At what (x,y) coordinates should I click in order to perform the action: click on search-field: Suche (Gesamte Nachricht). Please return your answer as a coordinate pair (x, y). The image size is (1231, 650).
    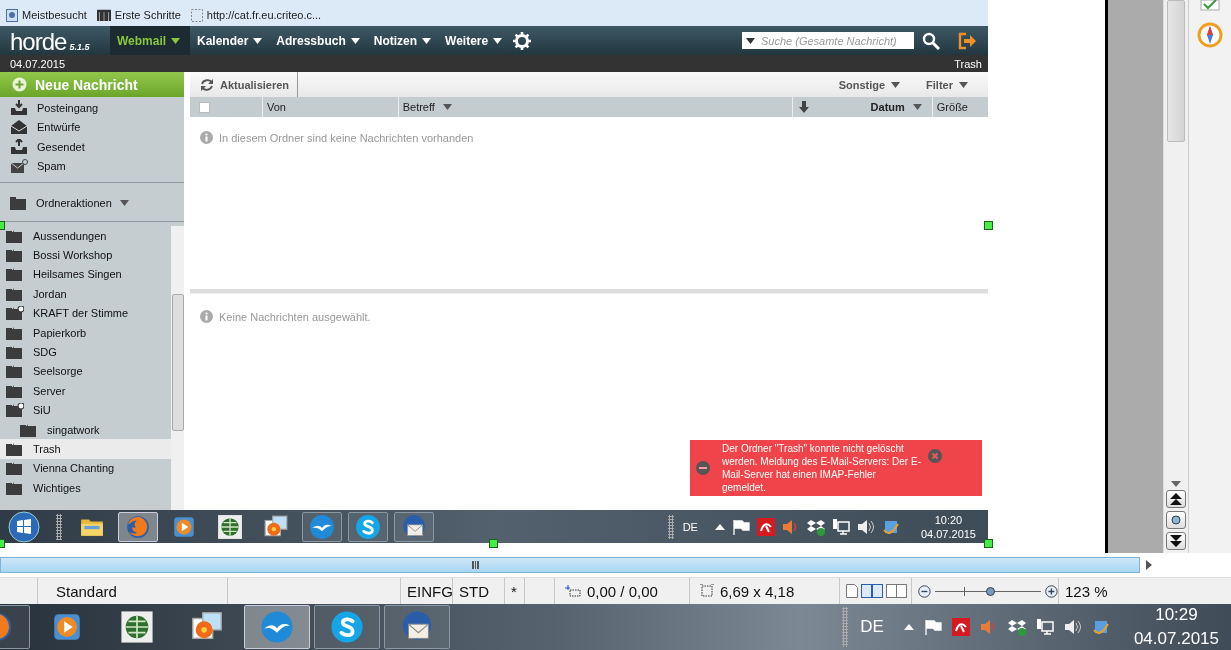
    Looking at the image, I should click on (828, 40).